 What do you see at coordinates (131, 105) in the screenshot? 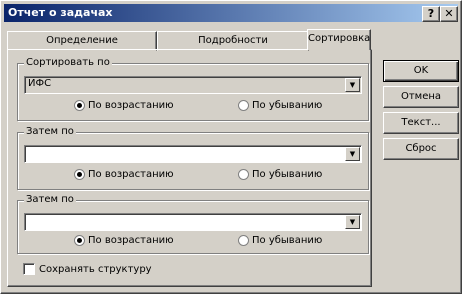
I see `sort-by-asc-label: По возрастанию` at bounding box center [131, 105].